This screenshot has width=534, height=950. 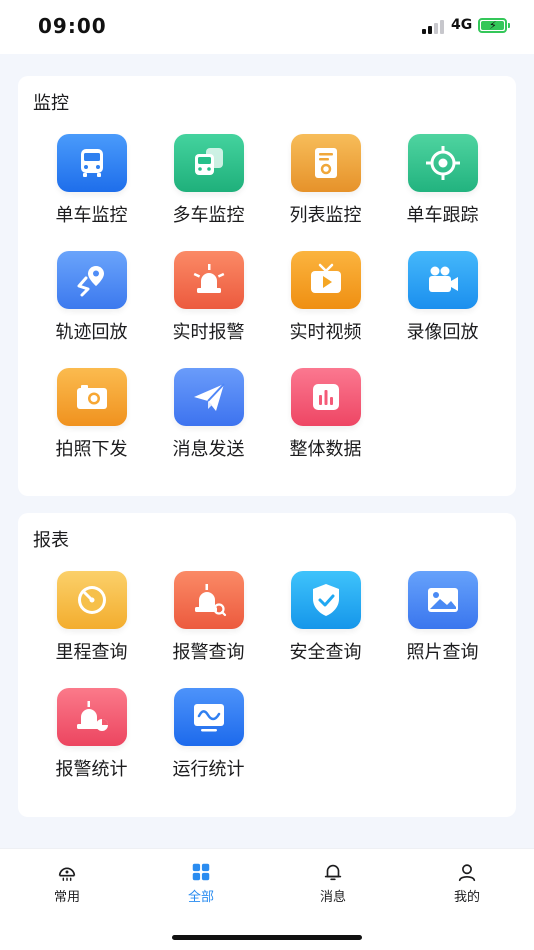 What do you see at coordinates (442, 600) in the screenshot?
I see `picture-icon` at bounding box center [442, 600].